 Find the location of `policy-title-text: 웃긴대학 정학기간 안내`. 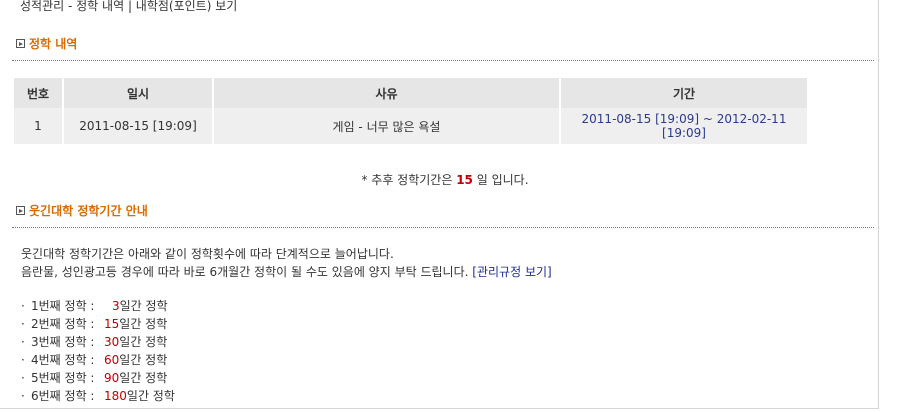

policy-title-text: 웃긴대학 정학기간 안내 is located at coordinates (88, 211).